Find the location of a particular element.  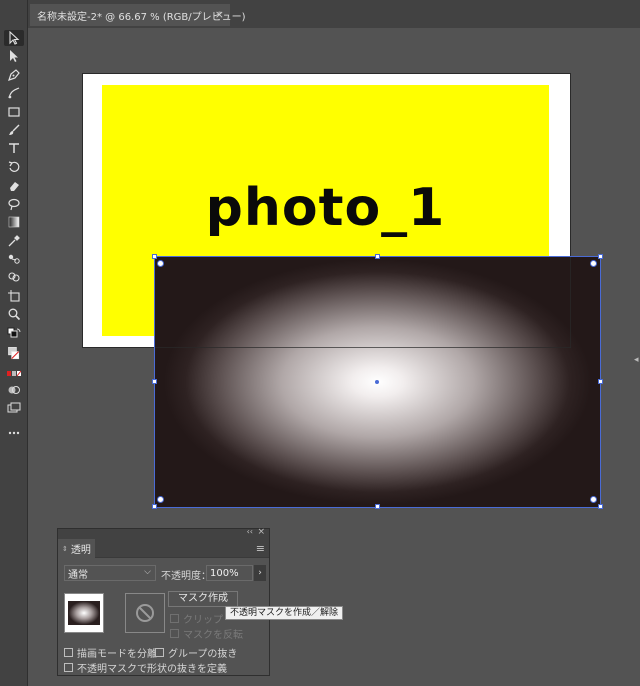

tooltip: 不透明マスクを作成／解除 is located at coordinates (284, 613).